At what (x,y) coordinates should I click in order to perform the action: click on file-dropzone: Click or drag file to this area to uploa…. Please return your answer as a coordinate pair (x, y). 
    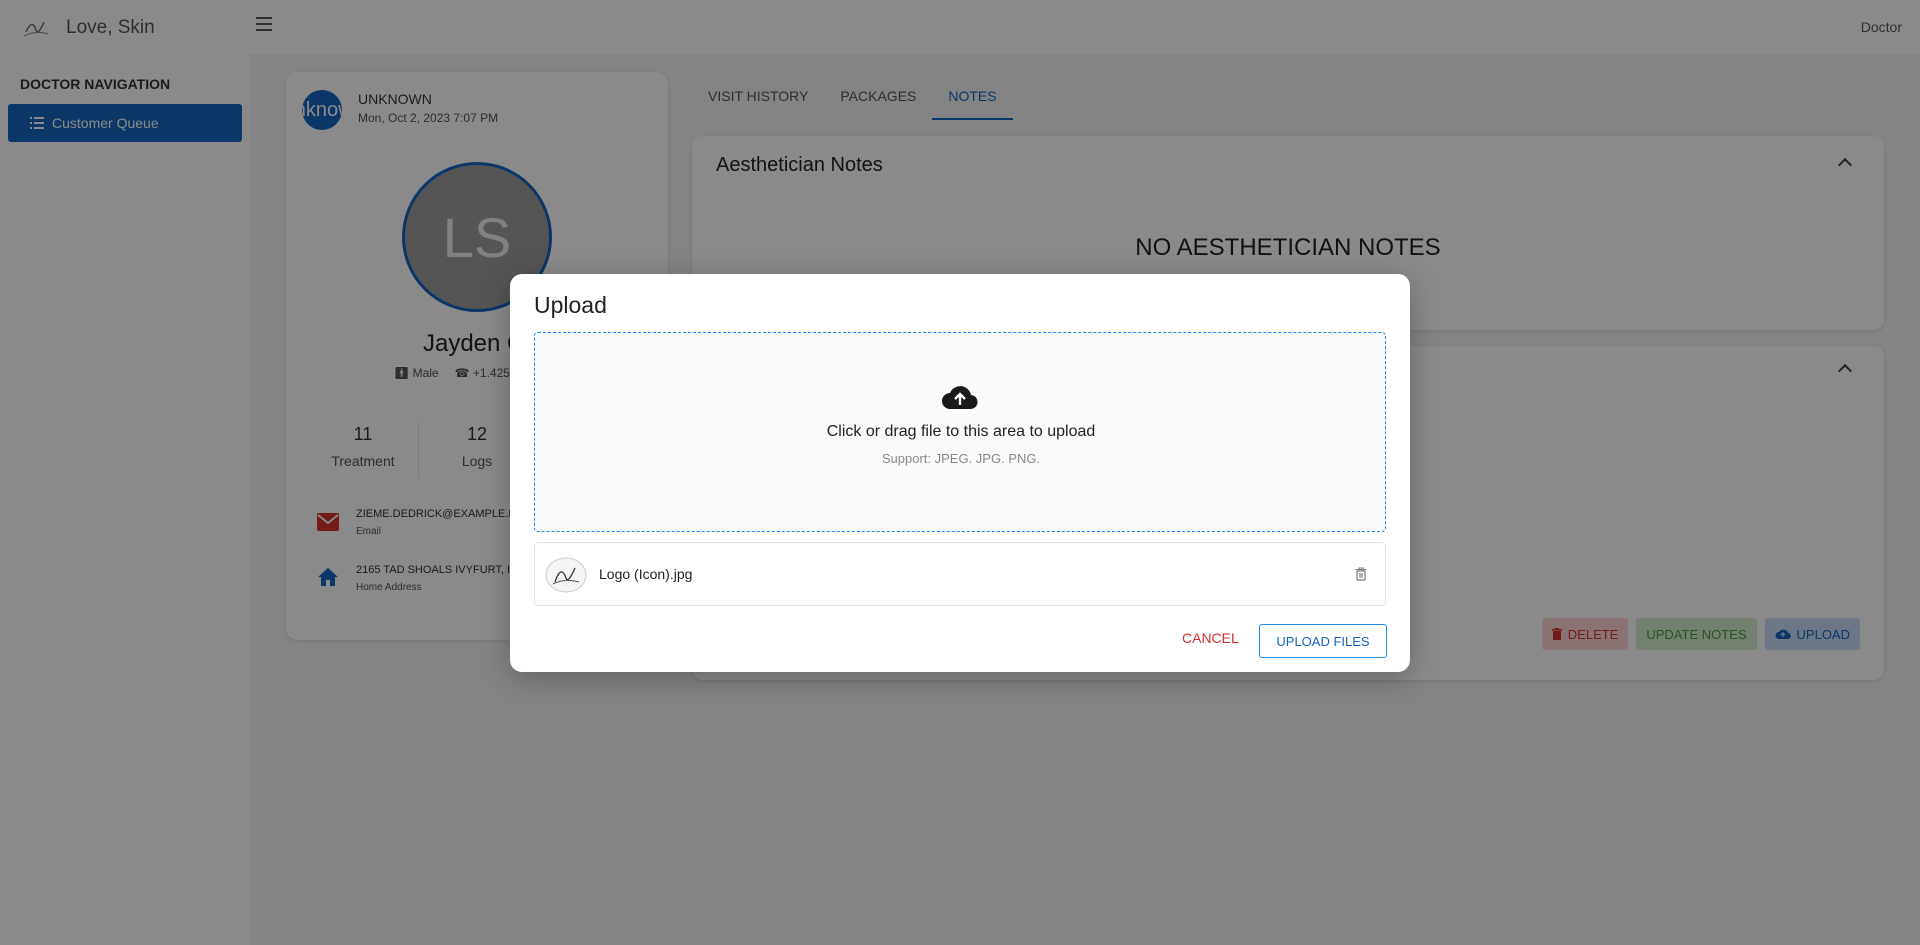
    Looking at the image, I should click on (960, 432).